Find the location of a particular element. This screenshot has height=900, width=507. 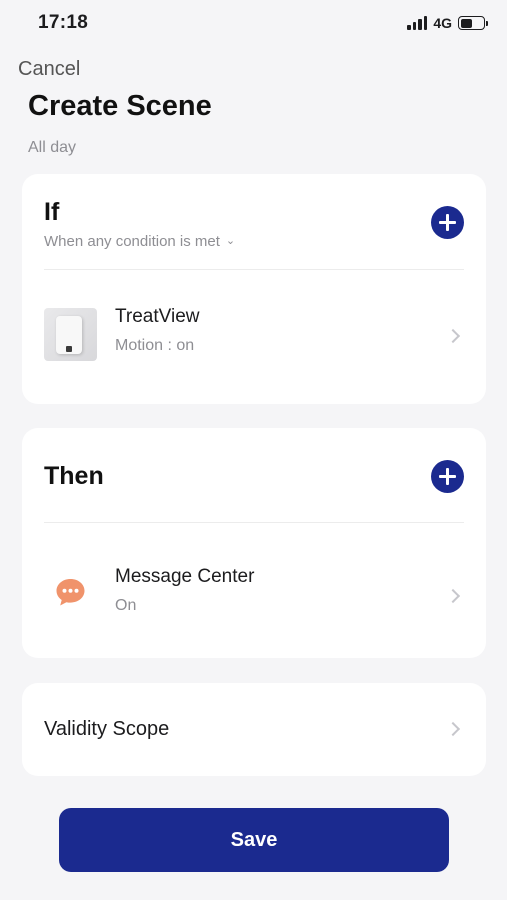

status-indicators: 4G is located at coordinates (447, 23).